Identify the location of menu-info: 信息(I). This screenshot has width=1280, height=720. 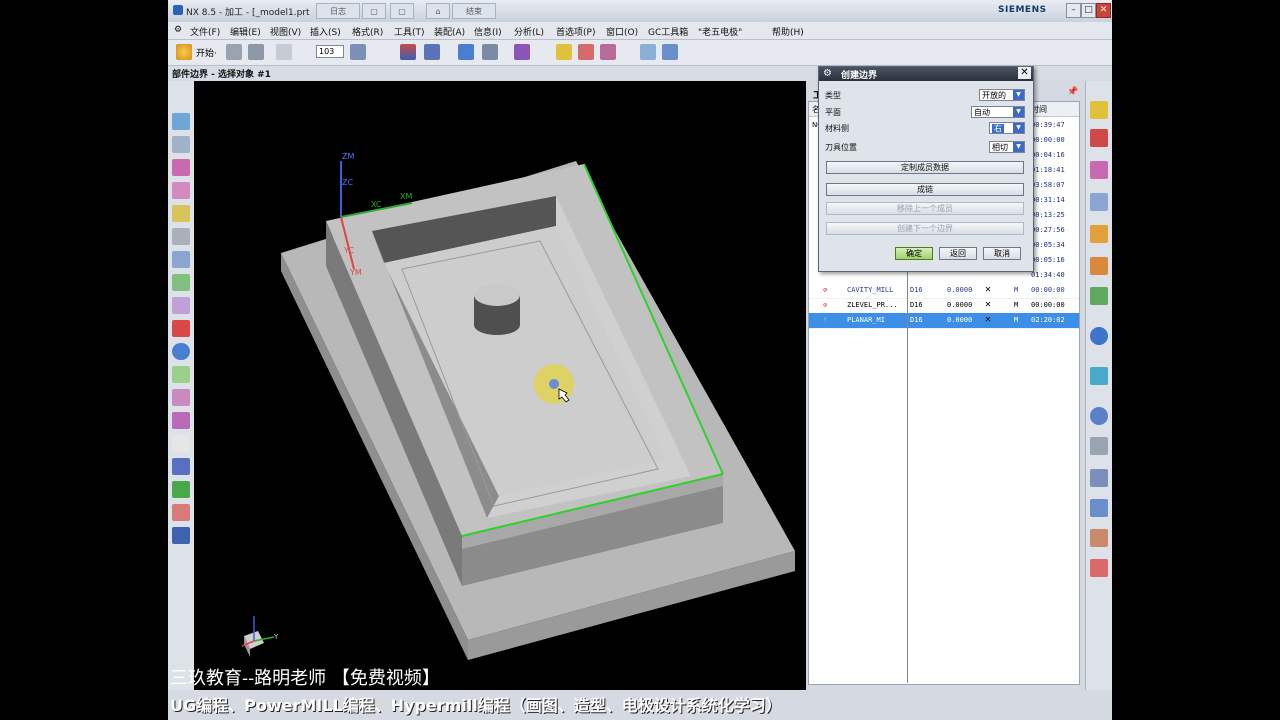
(488, 31).